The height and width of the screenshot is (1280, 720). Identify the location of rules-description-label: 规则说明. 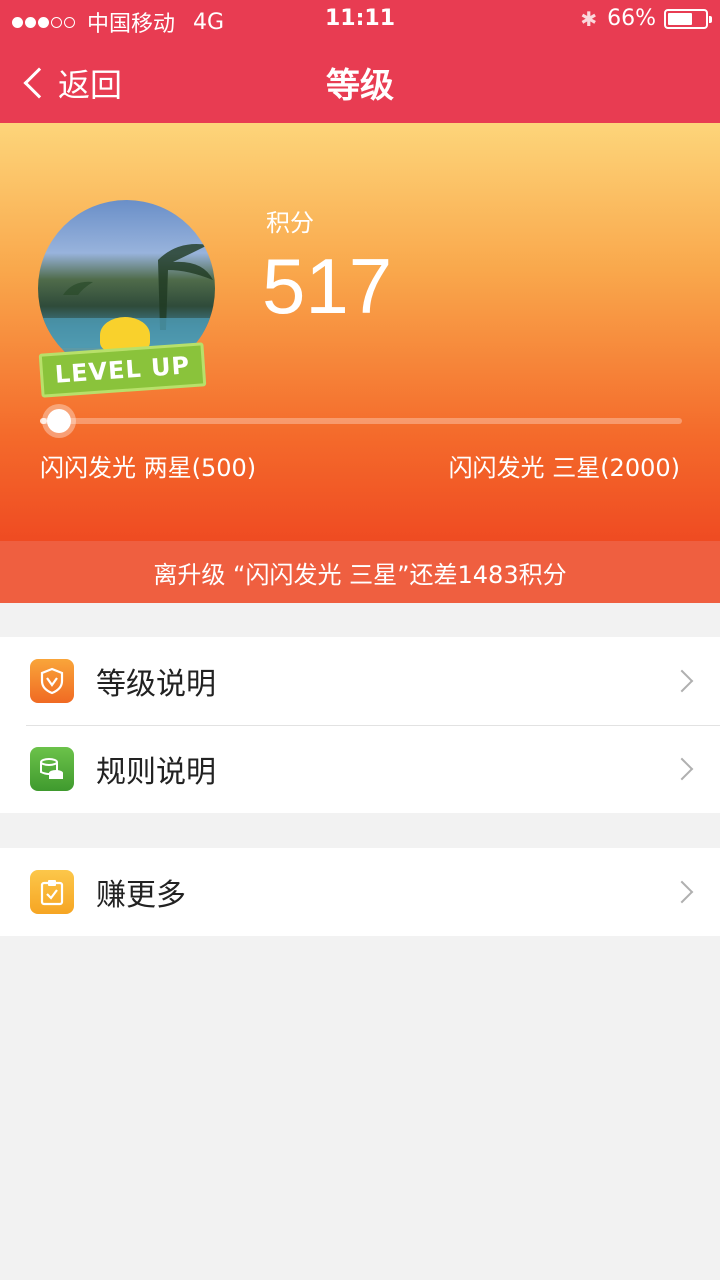
(156, 772).